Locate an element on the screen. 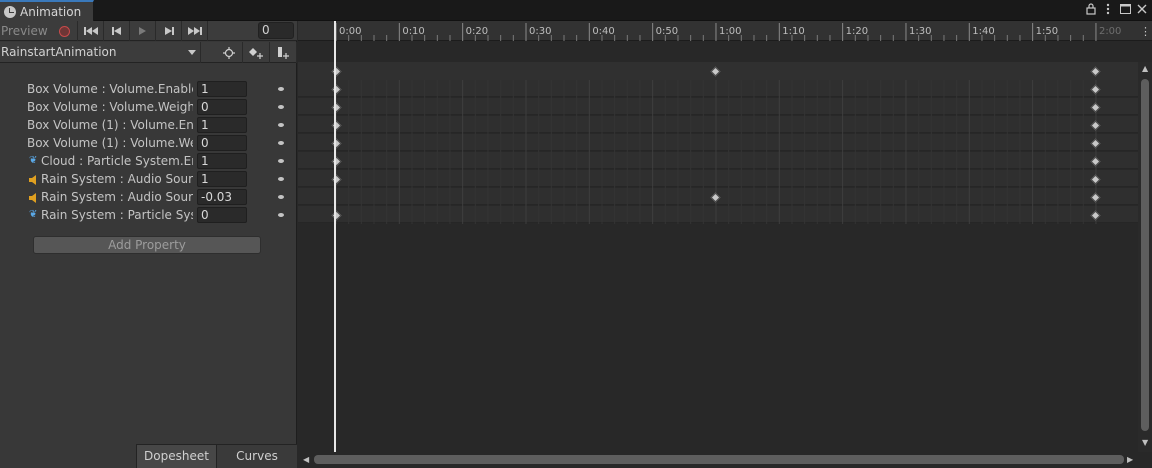 The height and width of the screenshot is (468, 1152). property-value-field: -0.03 is located at coordinates (222, 197).